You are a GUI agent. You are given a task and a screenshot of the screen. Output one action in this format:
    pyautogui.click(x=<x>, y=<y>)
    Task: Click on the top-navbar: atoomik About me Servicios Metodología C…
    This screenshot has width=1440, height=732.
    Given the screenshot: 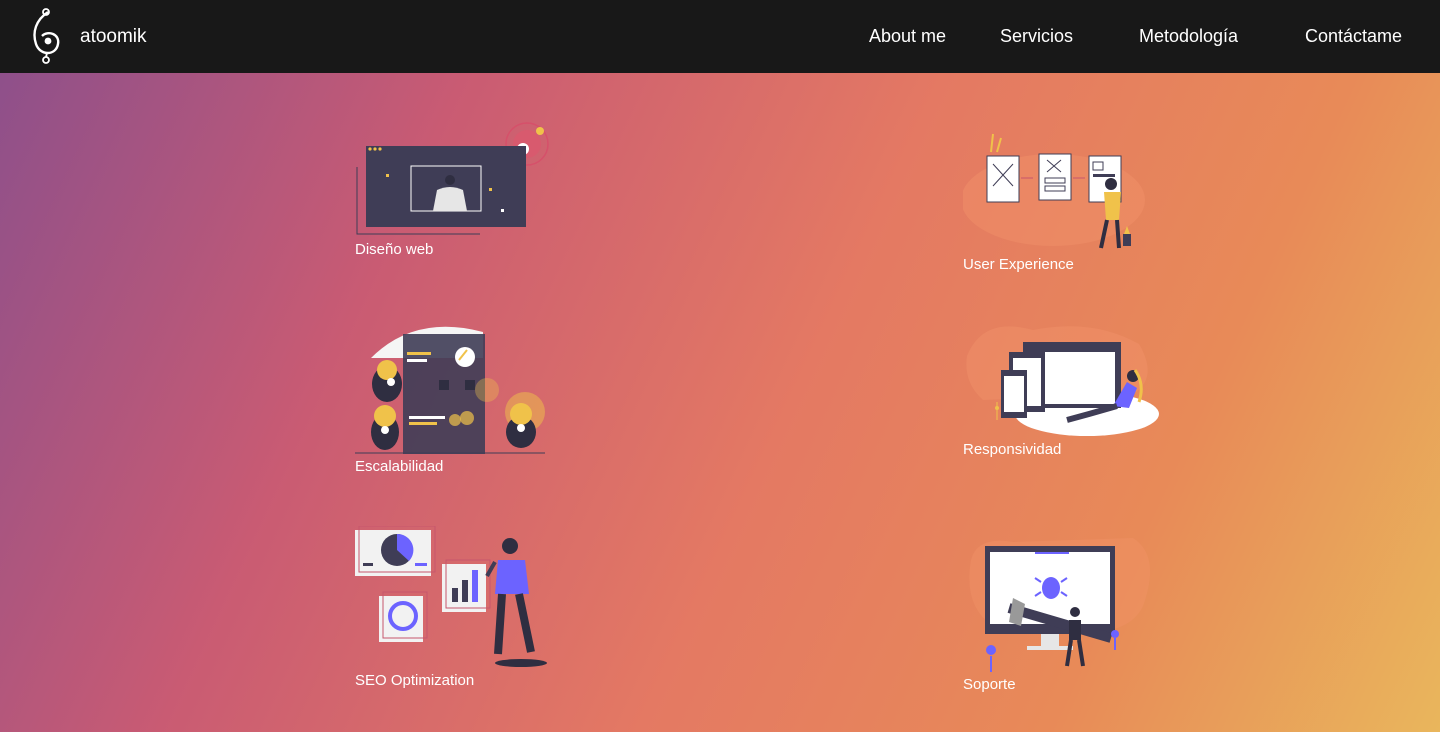 What is the action you would take?
    pyautogui.click(x=720, y=36)
    